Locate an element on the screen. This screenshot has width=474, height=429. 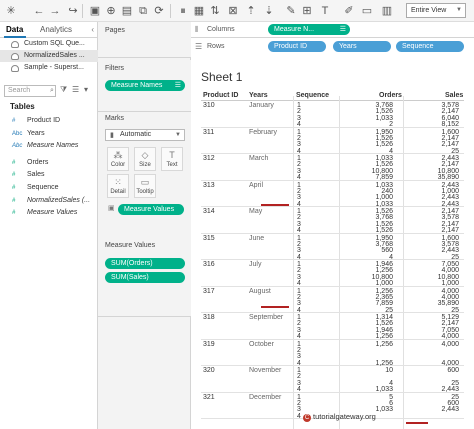
sort-ascending-icon: ⇡ is located at coordinates (251, 11).